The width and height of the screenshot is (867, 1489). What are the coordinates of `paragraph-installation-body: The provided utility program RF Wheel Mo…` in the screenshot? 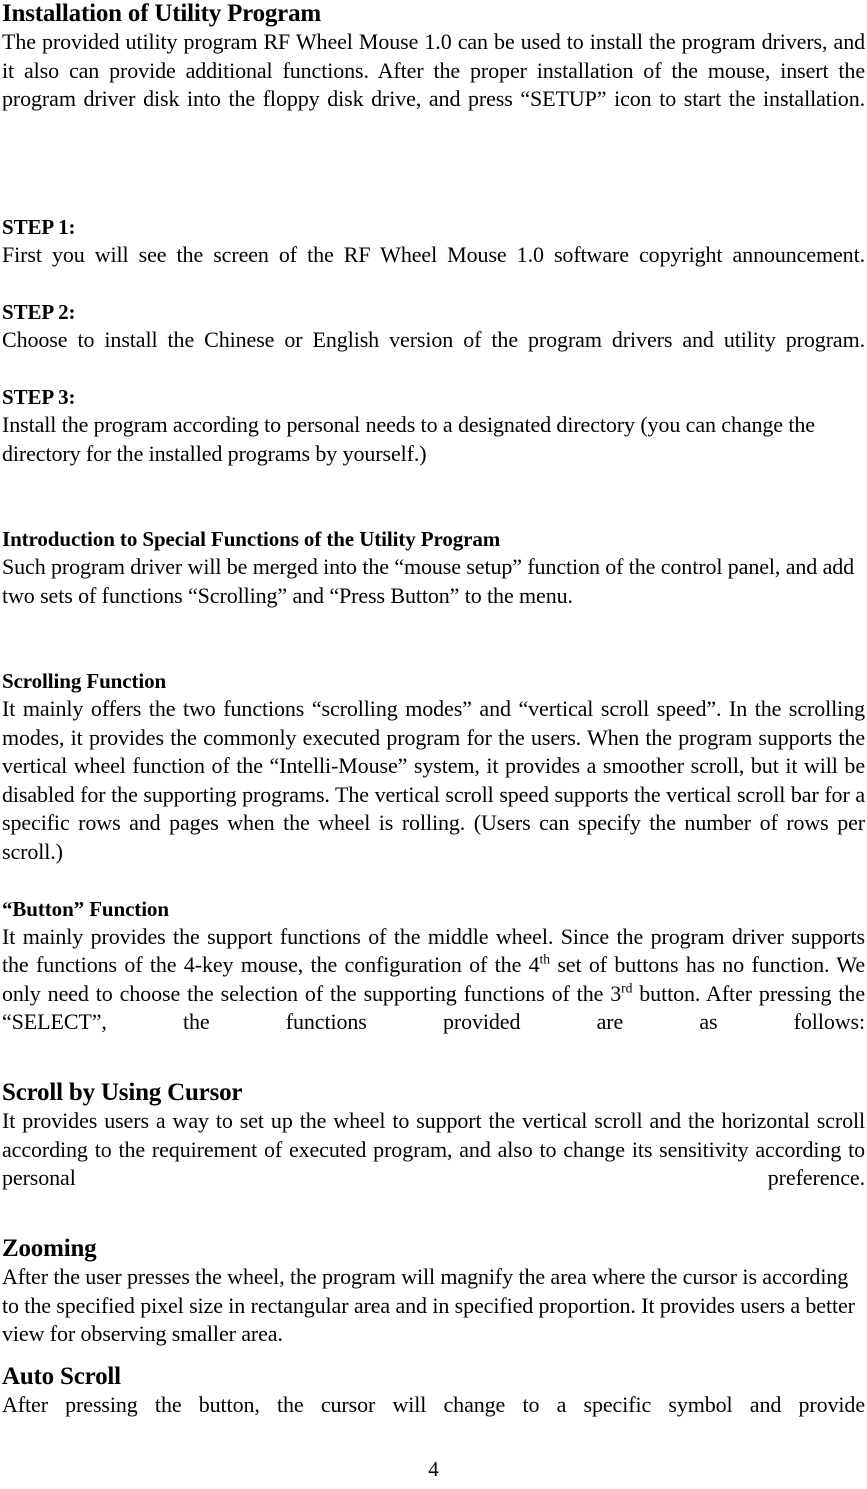 It's located at (433, 70).